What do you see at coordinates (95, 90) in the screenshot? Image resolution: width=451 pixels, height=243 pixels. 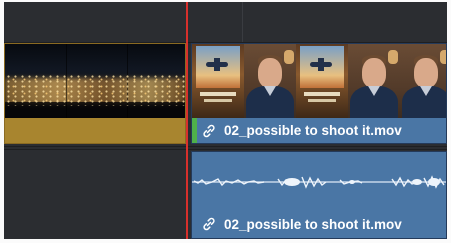 I see `city-lights-texture` at bounding box center [95, 90].